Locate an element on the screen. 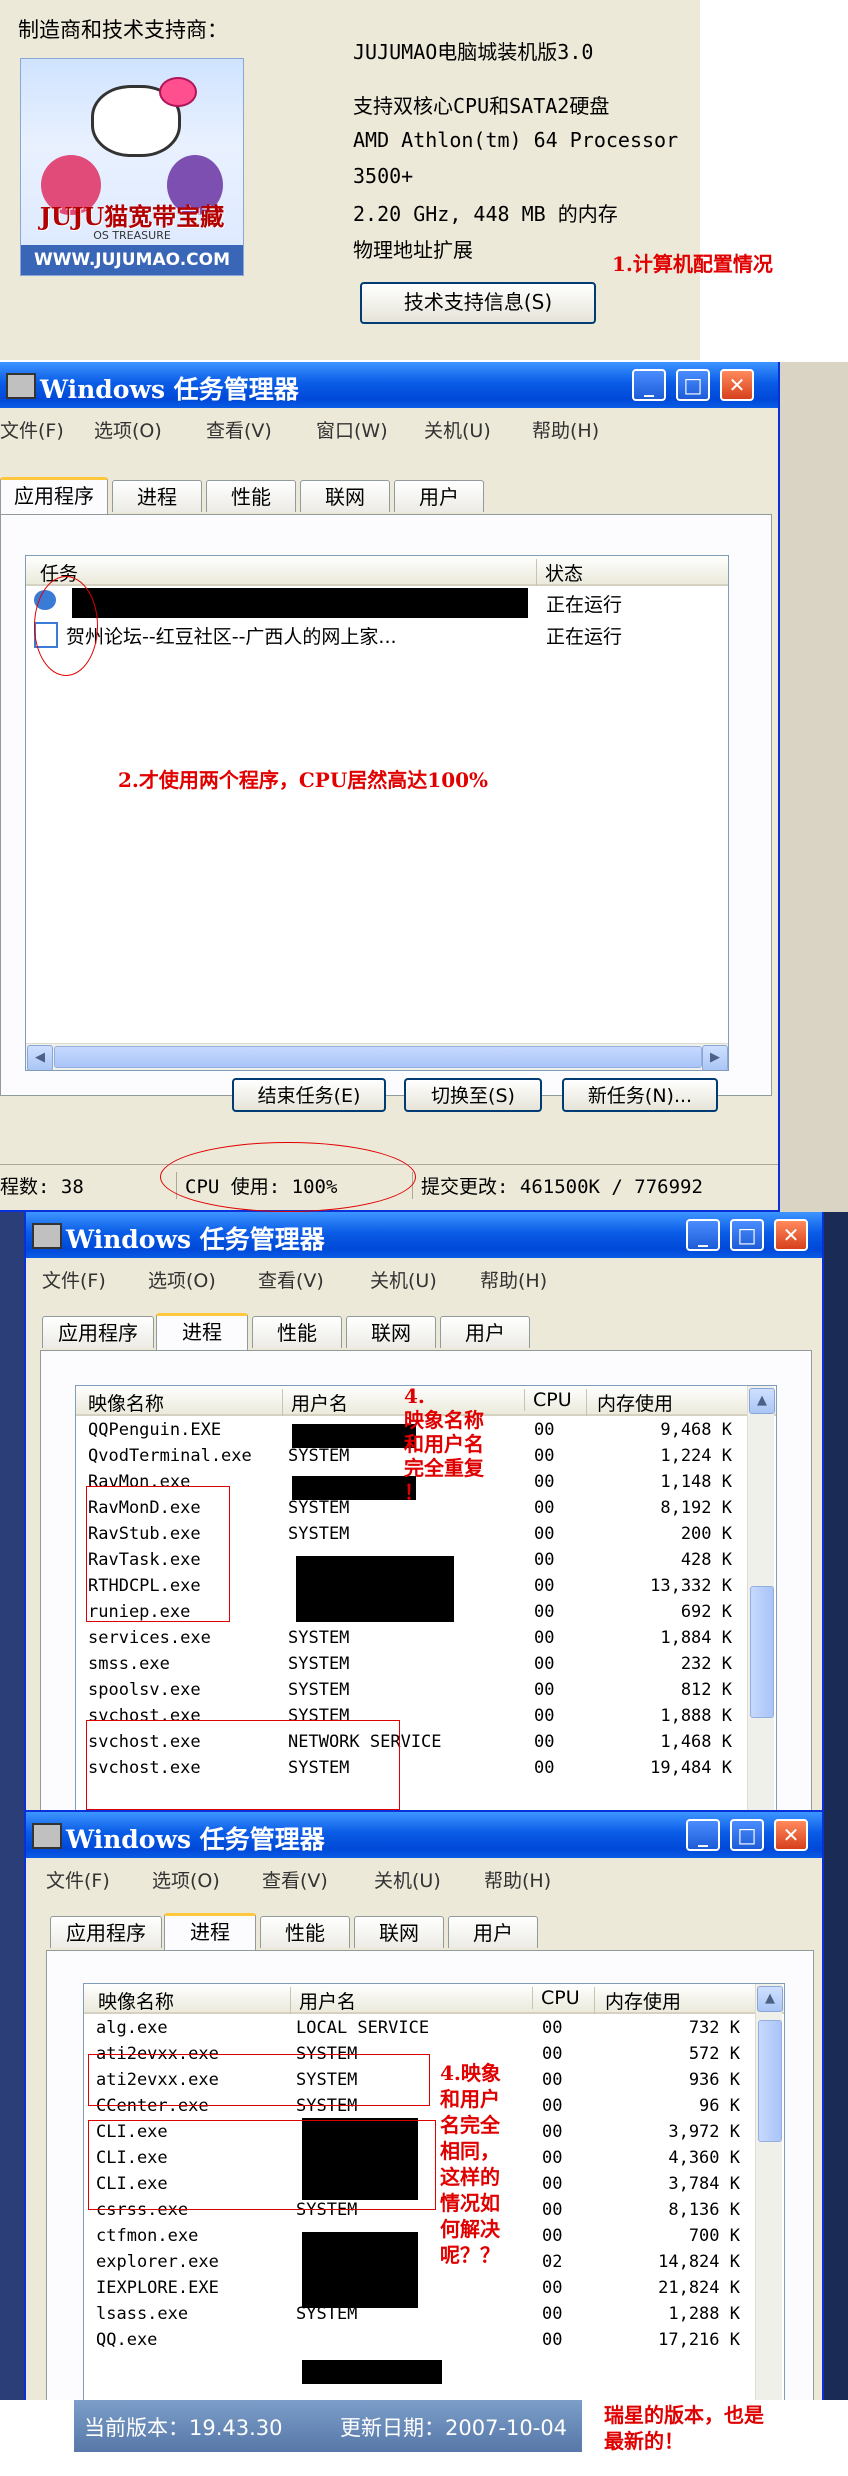  task-status: 正在运行 is located at coordinates (584, 605).